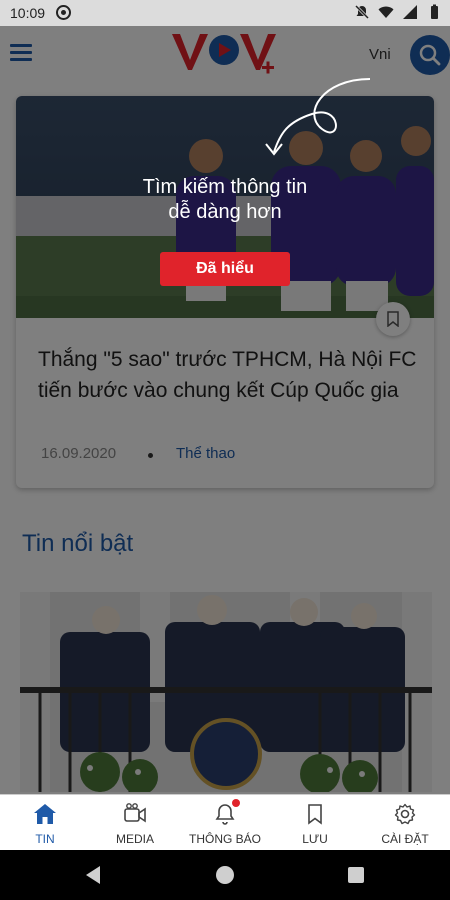 The width and height of the screenshot is (450, 900). I want to click on search-icon, so click(430, 55).